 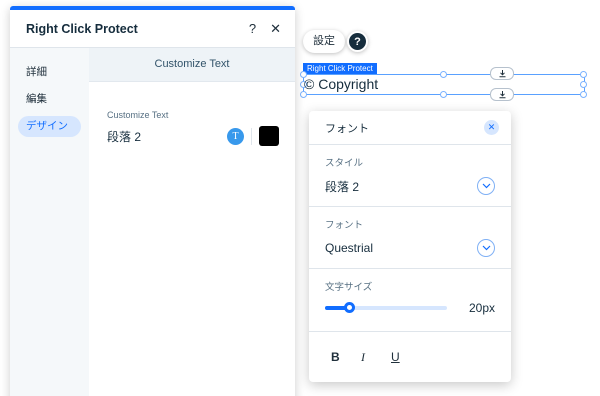 I want to click on field-label: Customize Text, so click(x=138, y=115).